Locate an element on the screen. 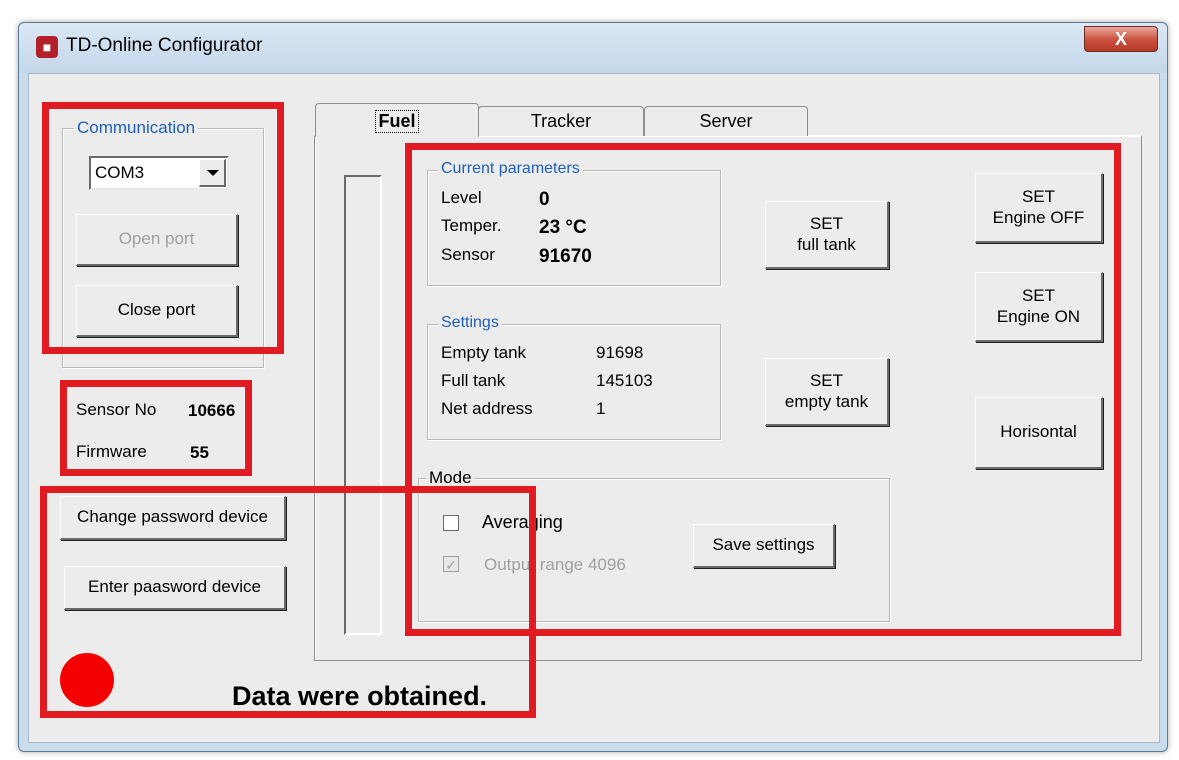  close-icon: X is located at coordinates (1120, 39).